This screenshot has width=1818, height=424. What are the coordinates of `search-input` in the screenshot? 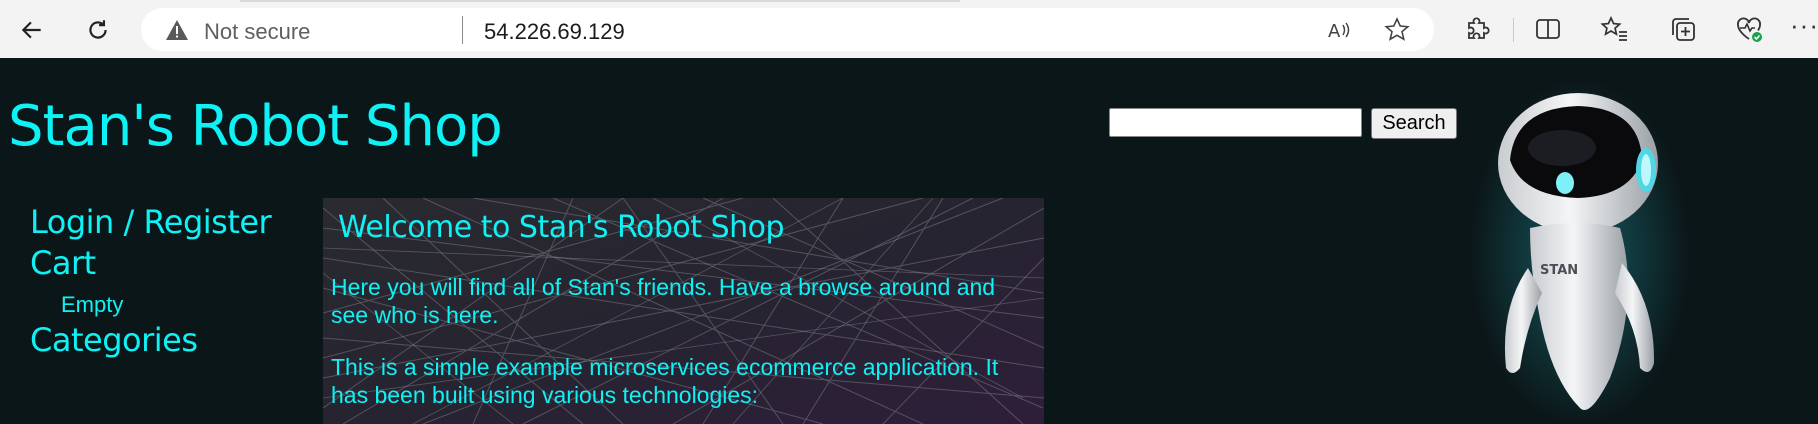 It's located at (1235, 122).